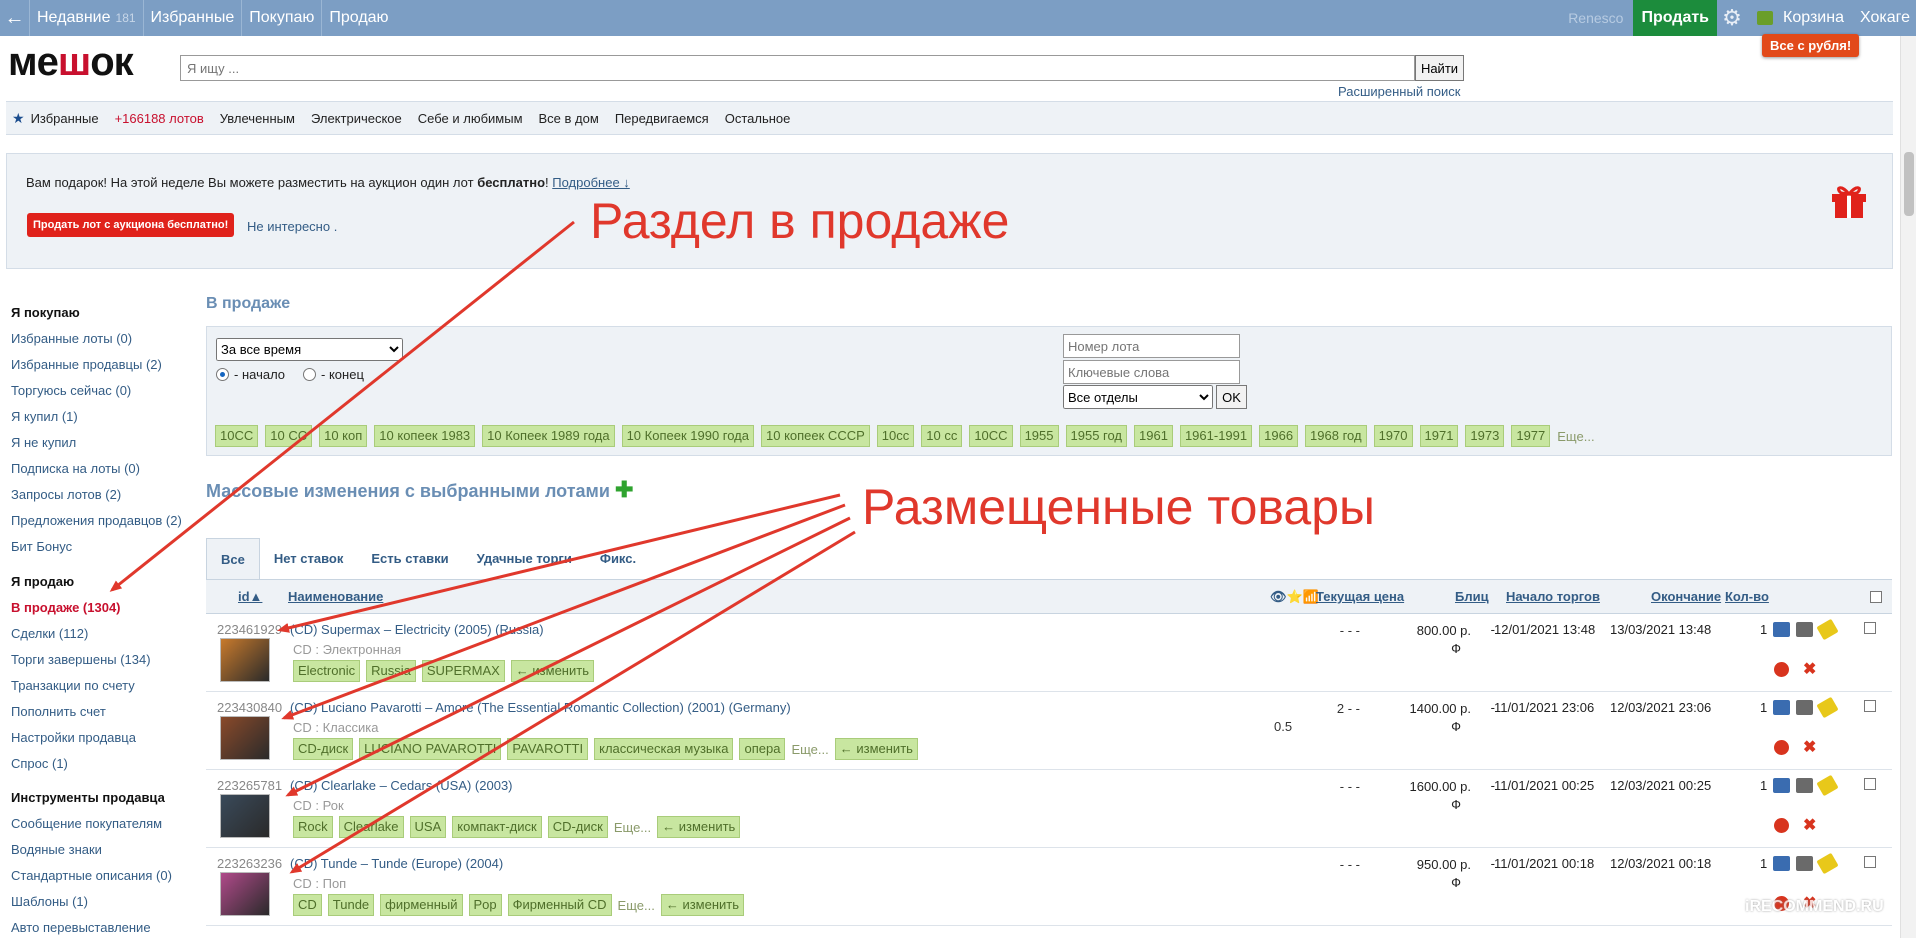 The height and width of the screenshot is (941, 1916). I want to click on cat-item: Все в дом, so click(569, 118).